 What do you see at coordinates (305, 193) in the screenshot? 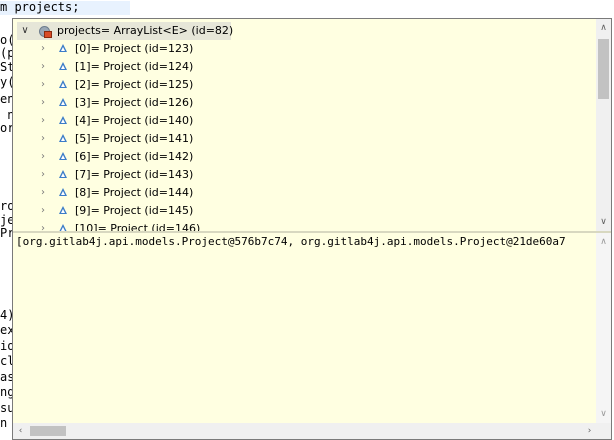
I see `tree-child-row: › [8]= Project (id=144)` at bounding box center [305, 193].